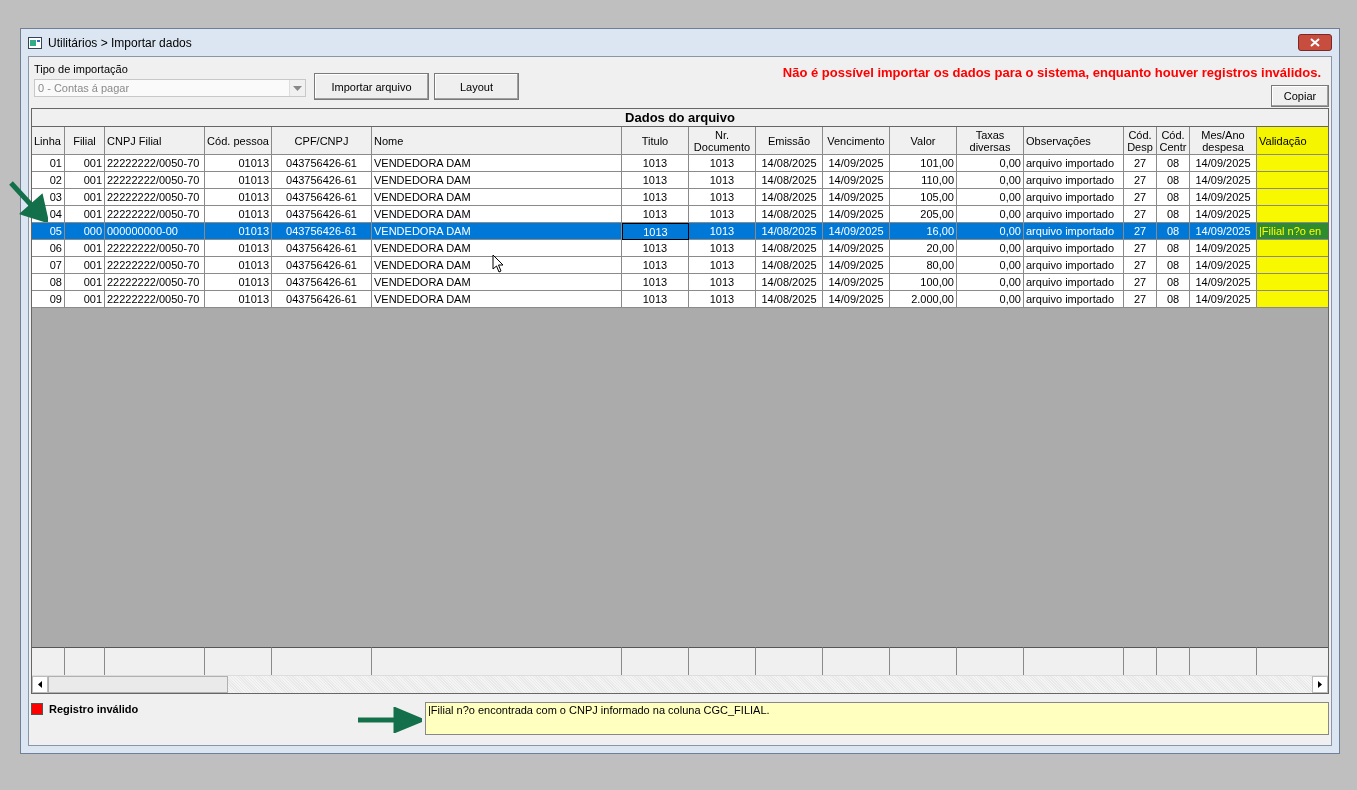 Image resolution: width=1357 pixels, height=790 pixels. Describe the element at coordinates (923, 141) in the screenshot. I see `column-header: Valor` at that location.